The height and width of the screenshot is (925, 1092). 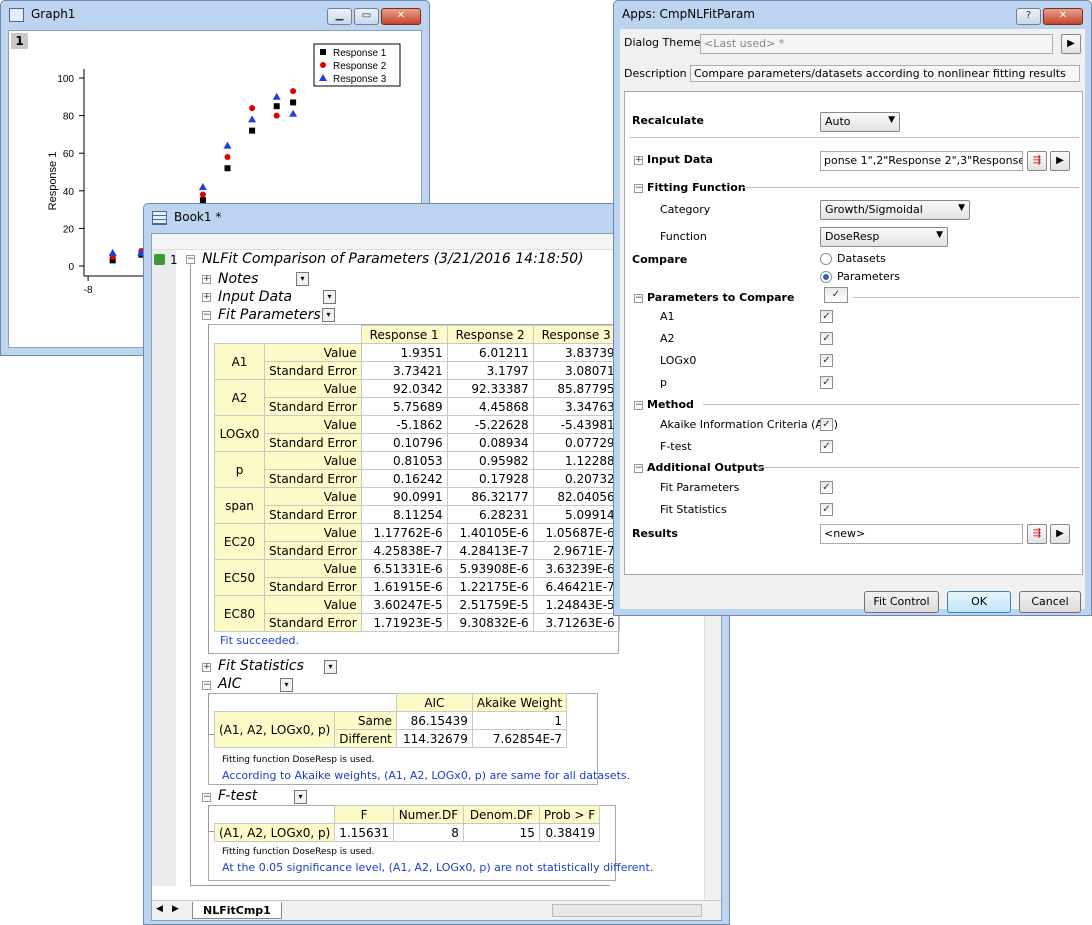 I want to click on graph-window-icon, so click(x=16, y=15).